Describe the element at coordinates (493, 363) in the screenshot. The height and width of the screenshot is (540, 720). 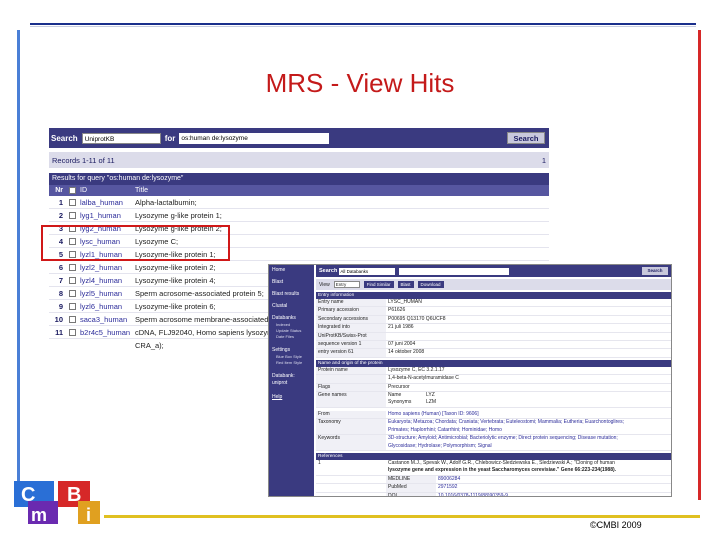
I see `name-section-header: Name and origin of the protein` at that location.